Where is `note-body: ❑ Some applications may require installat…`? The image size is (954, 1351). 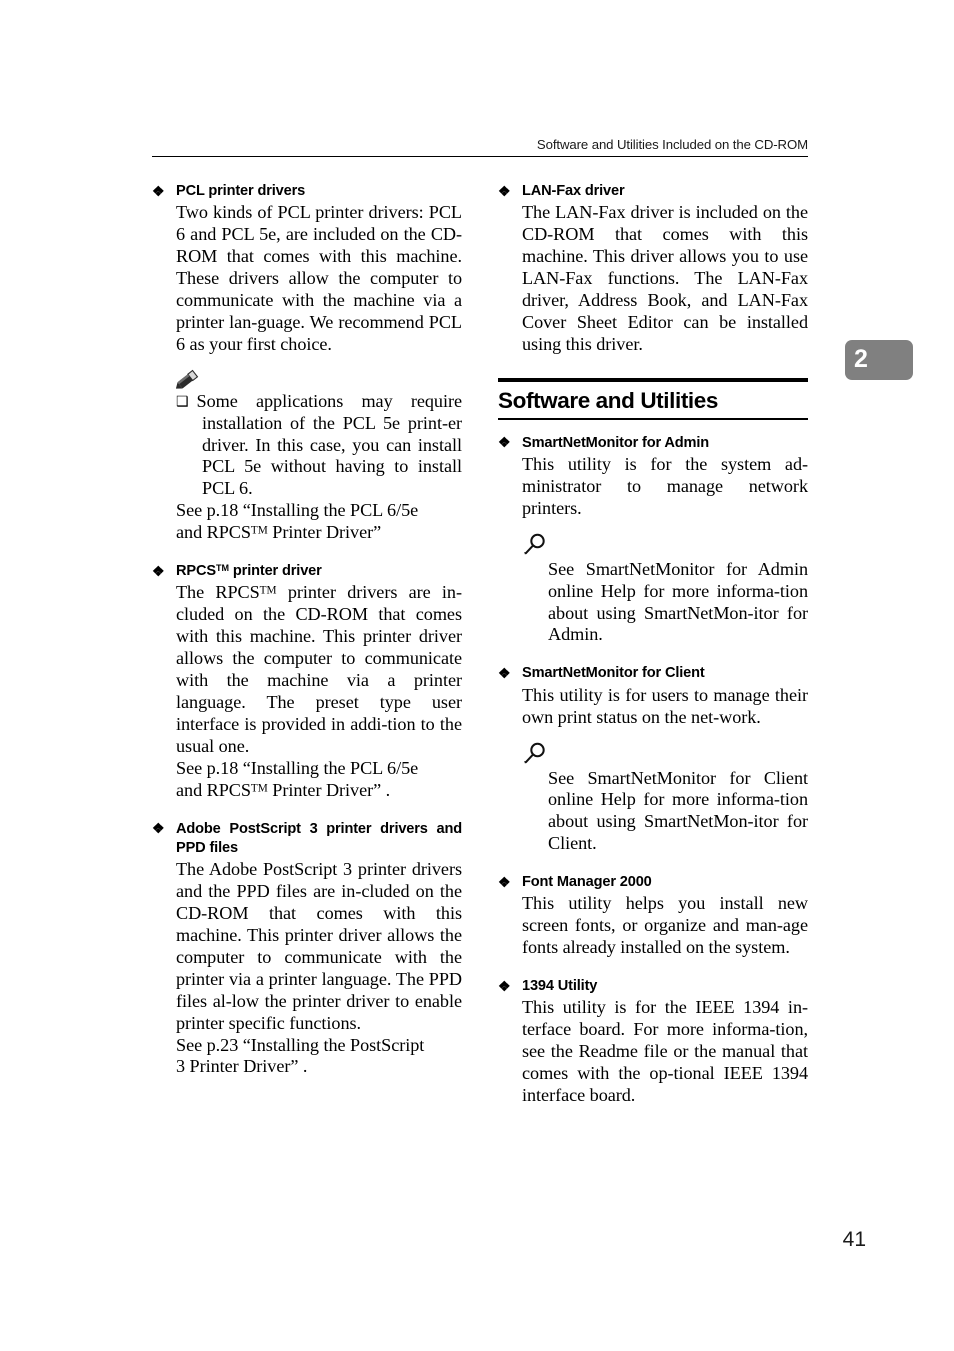 note-body: ❑ Some applications may require installat… is located at coordinates (307, 446).